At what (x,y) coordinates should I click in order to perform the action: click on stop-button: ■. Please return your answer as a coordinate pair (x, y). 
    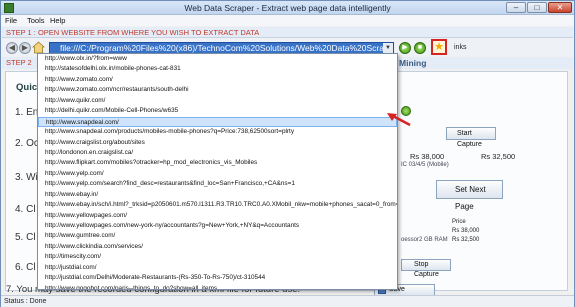
    Looking at the image, I should click on (420, 48).